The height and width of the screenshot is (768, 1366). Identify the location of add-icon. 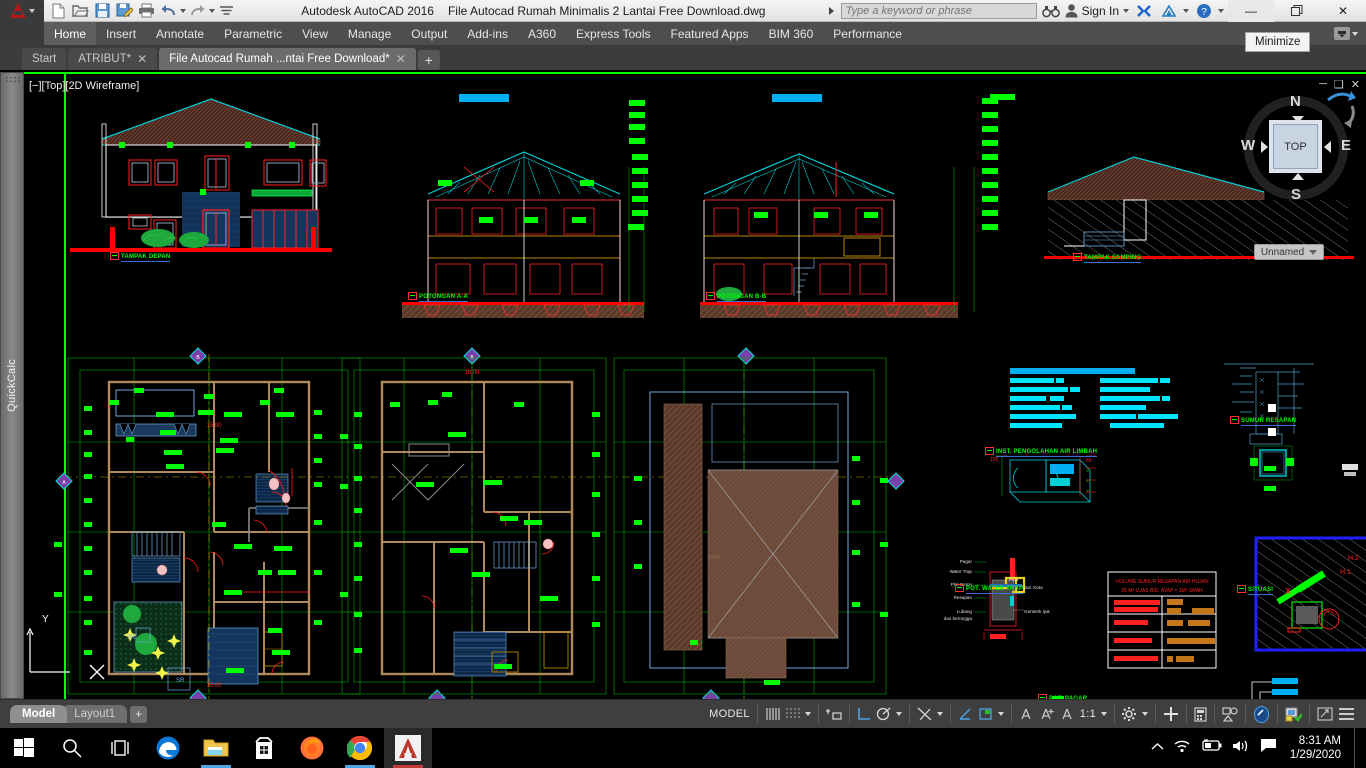
(1171, 714).